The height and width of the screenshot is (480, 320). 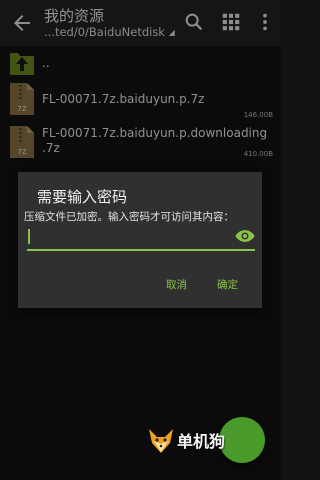 I want to click on password-field, so click(x=141, y=237).